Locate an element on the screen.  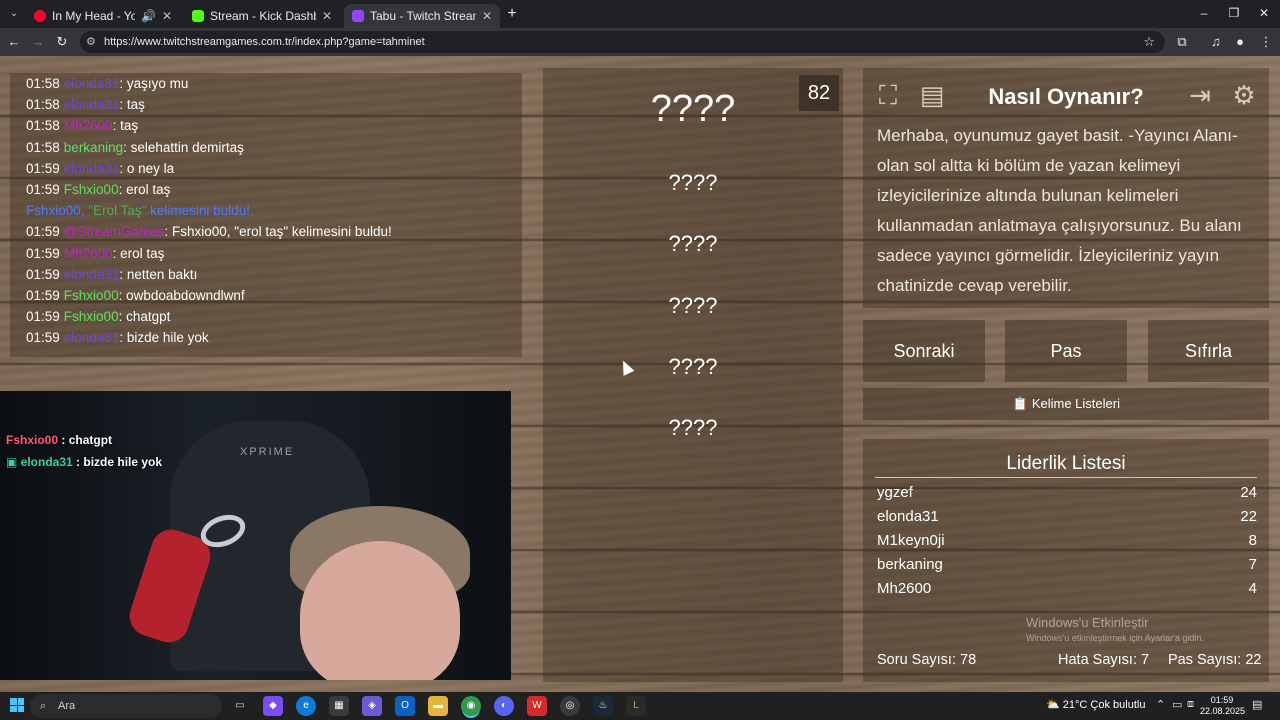
reload-icon: ↻ is located at coordinates (62, 42).